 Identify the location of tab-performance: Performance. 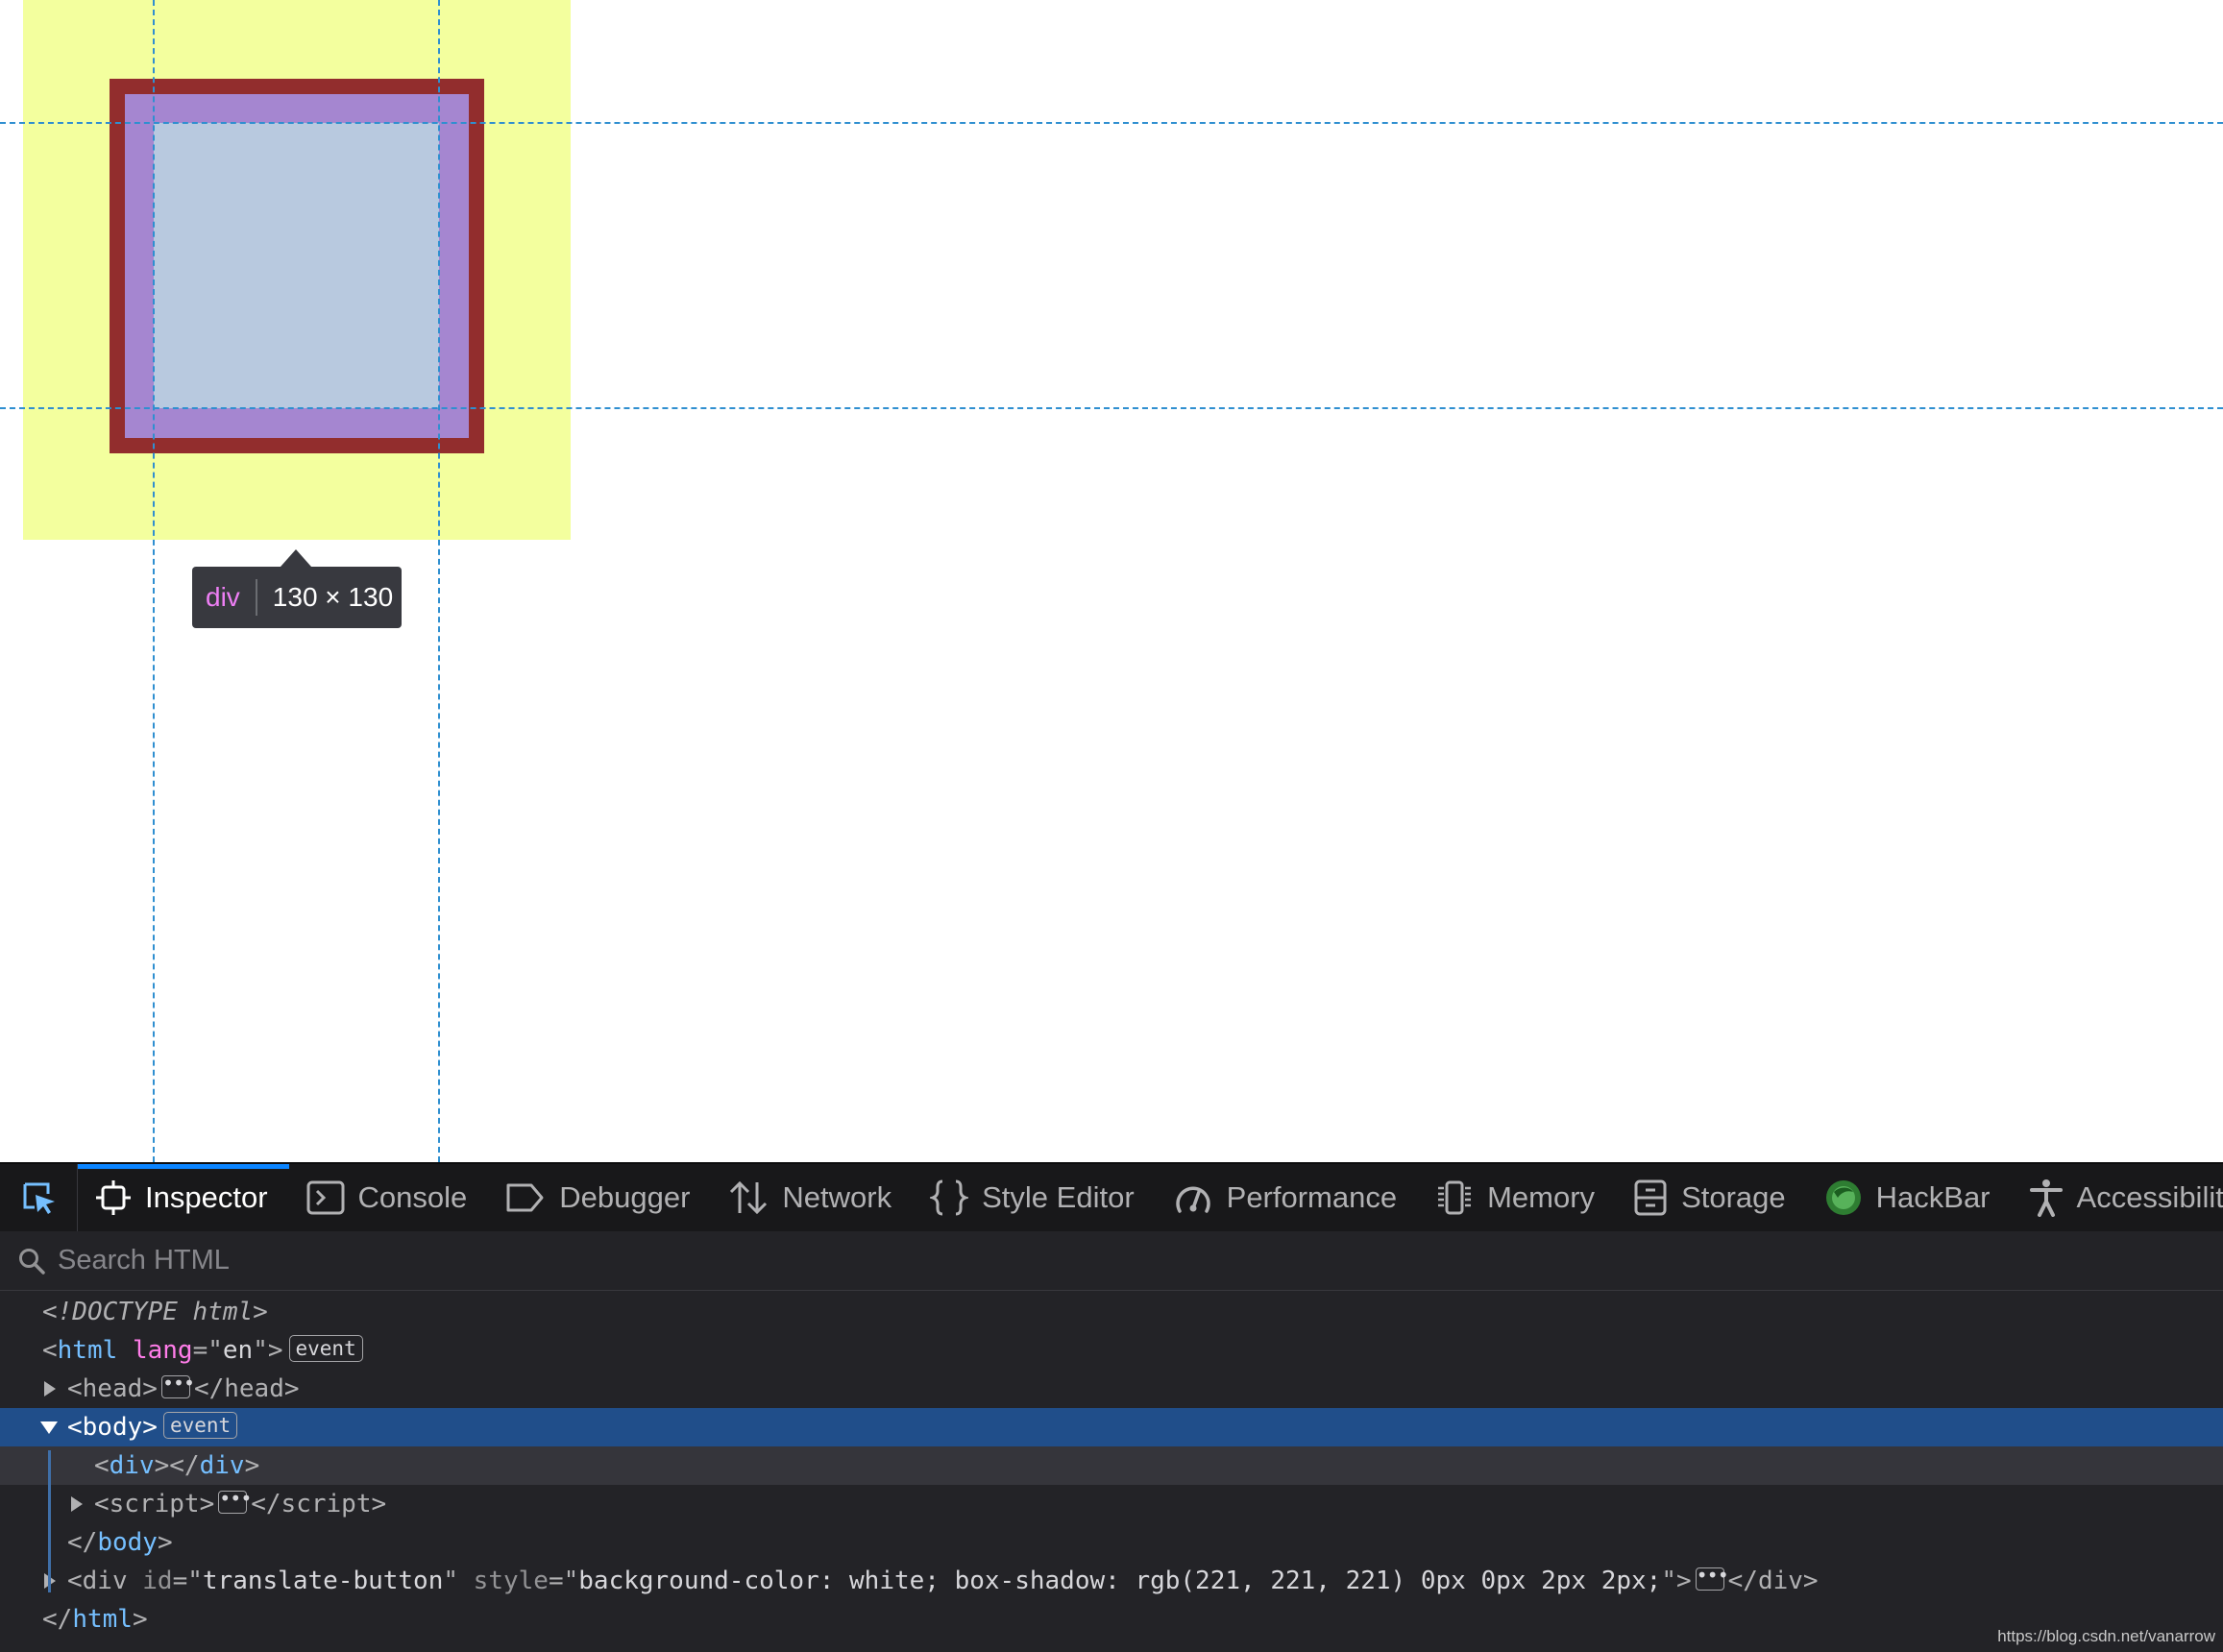
(1287, 1197).